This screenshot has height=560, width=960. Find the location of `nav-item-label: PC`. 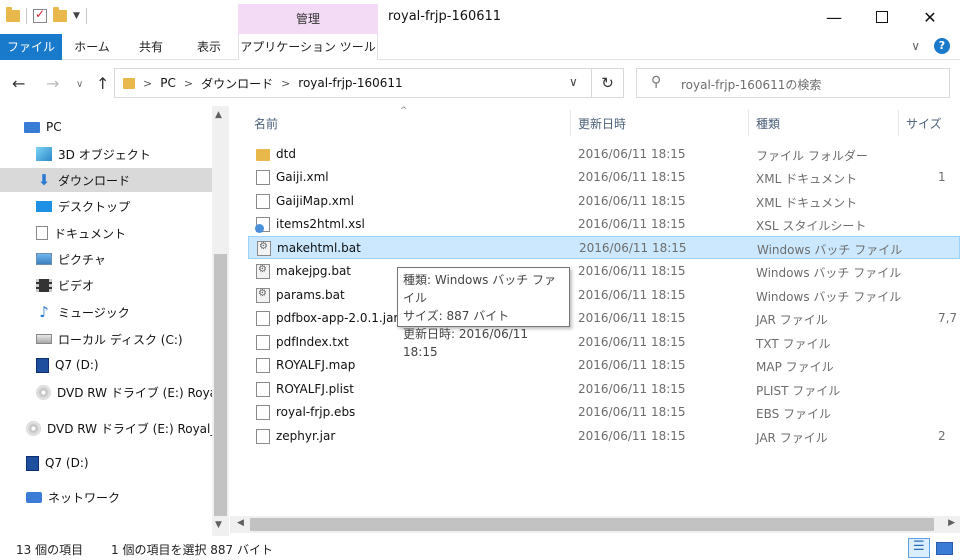

nav-item-label: PC is located at coordinates (54, 127).